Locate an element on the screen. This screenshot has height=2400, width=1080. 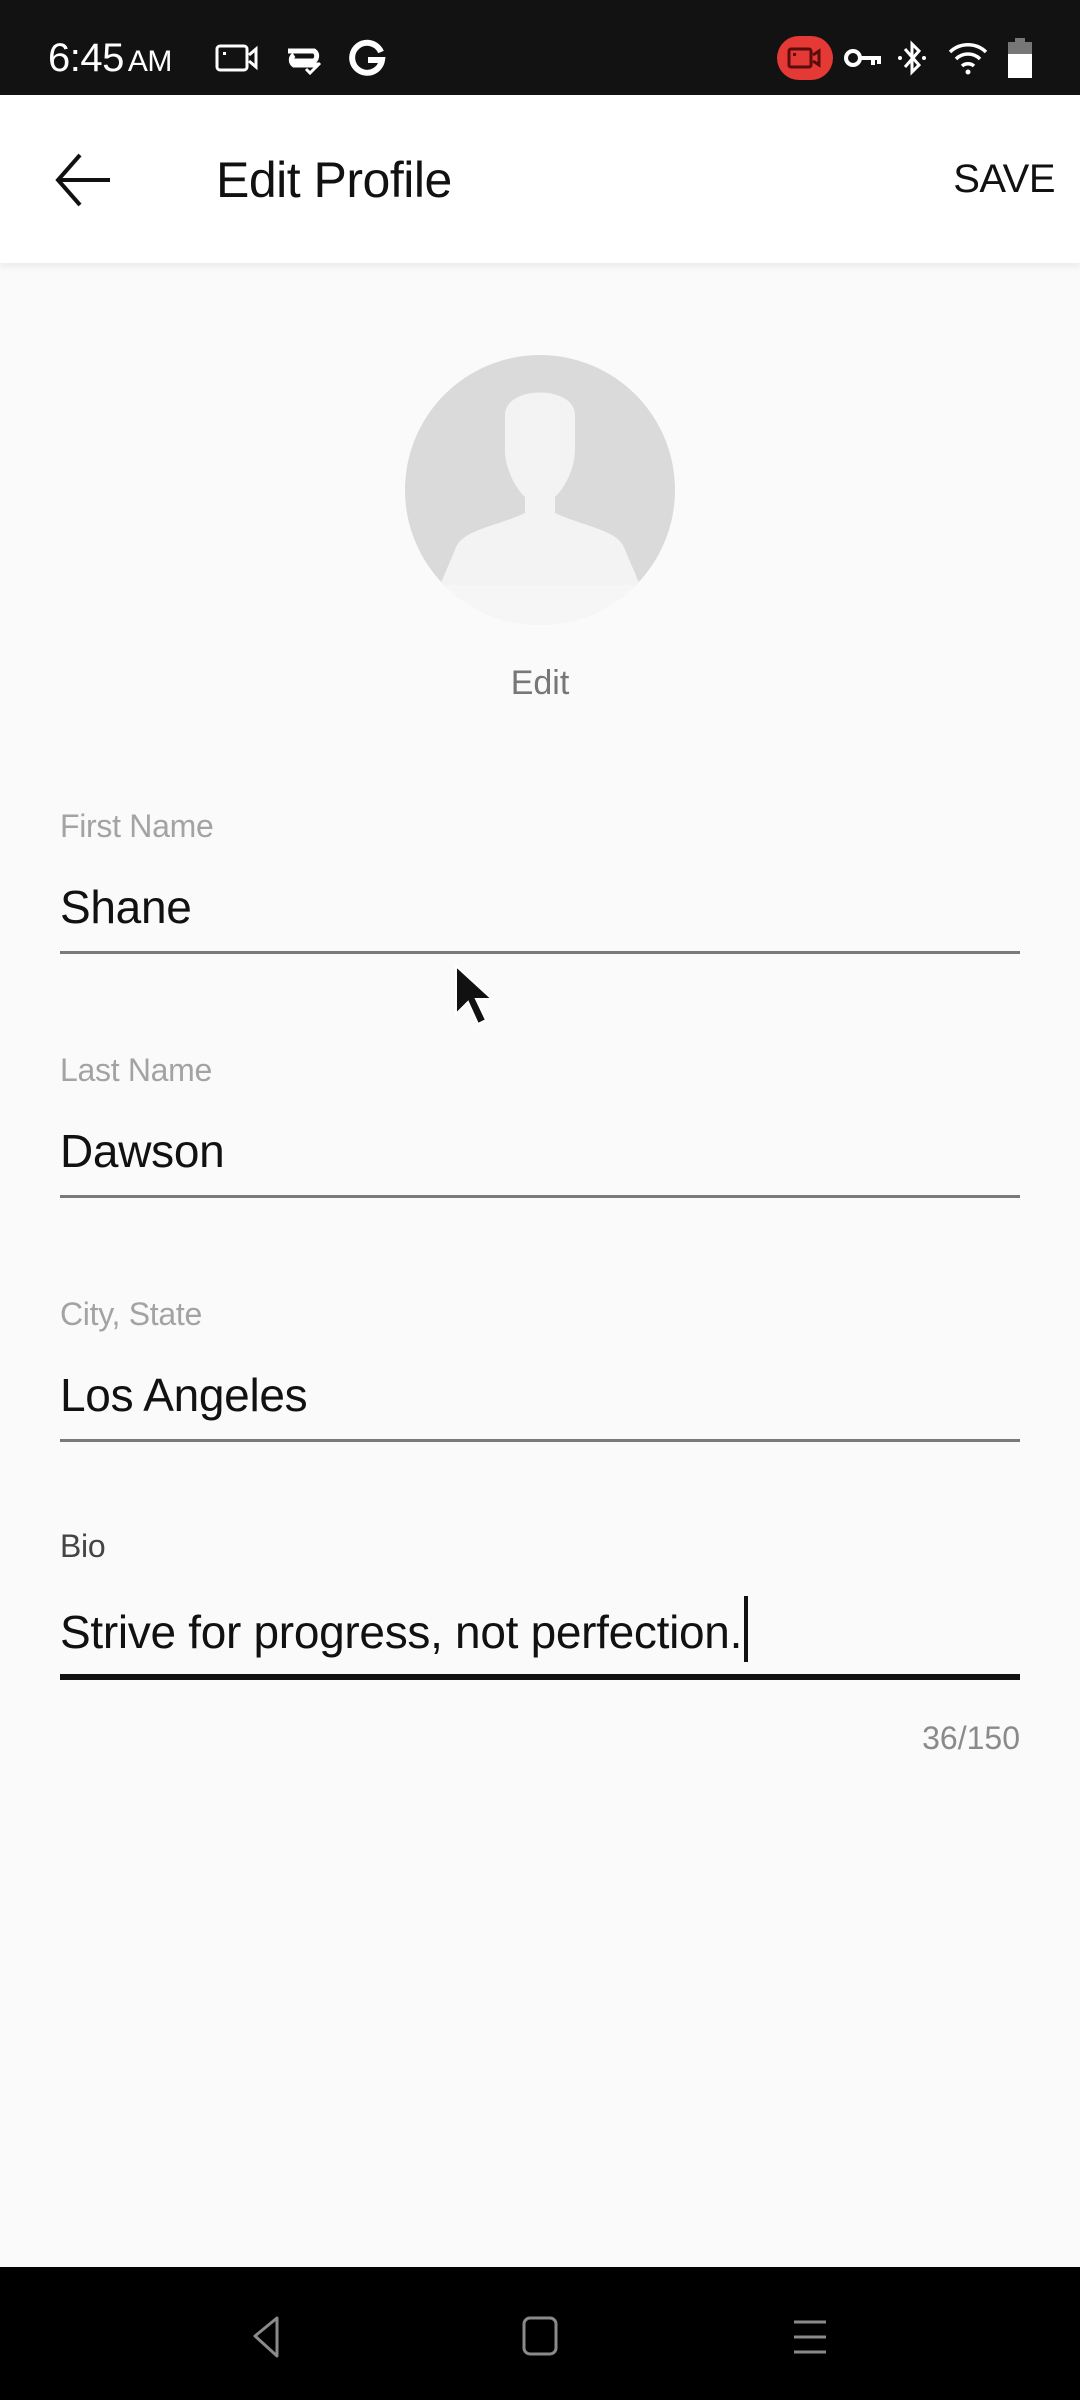
bio-input: Strive for progress, not perfection. is located at coordinates (404, 1629).